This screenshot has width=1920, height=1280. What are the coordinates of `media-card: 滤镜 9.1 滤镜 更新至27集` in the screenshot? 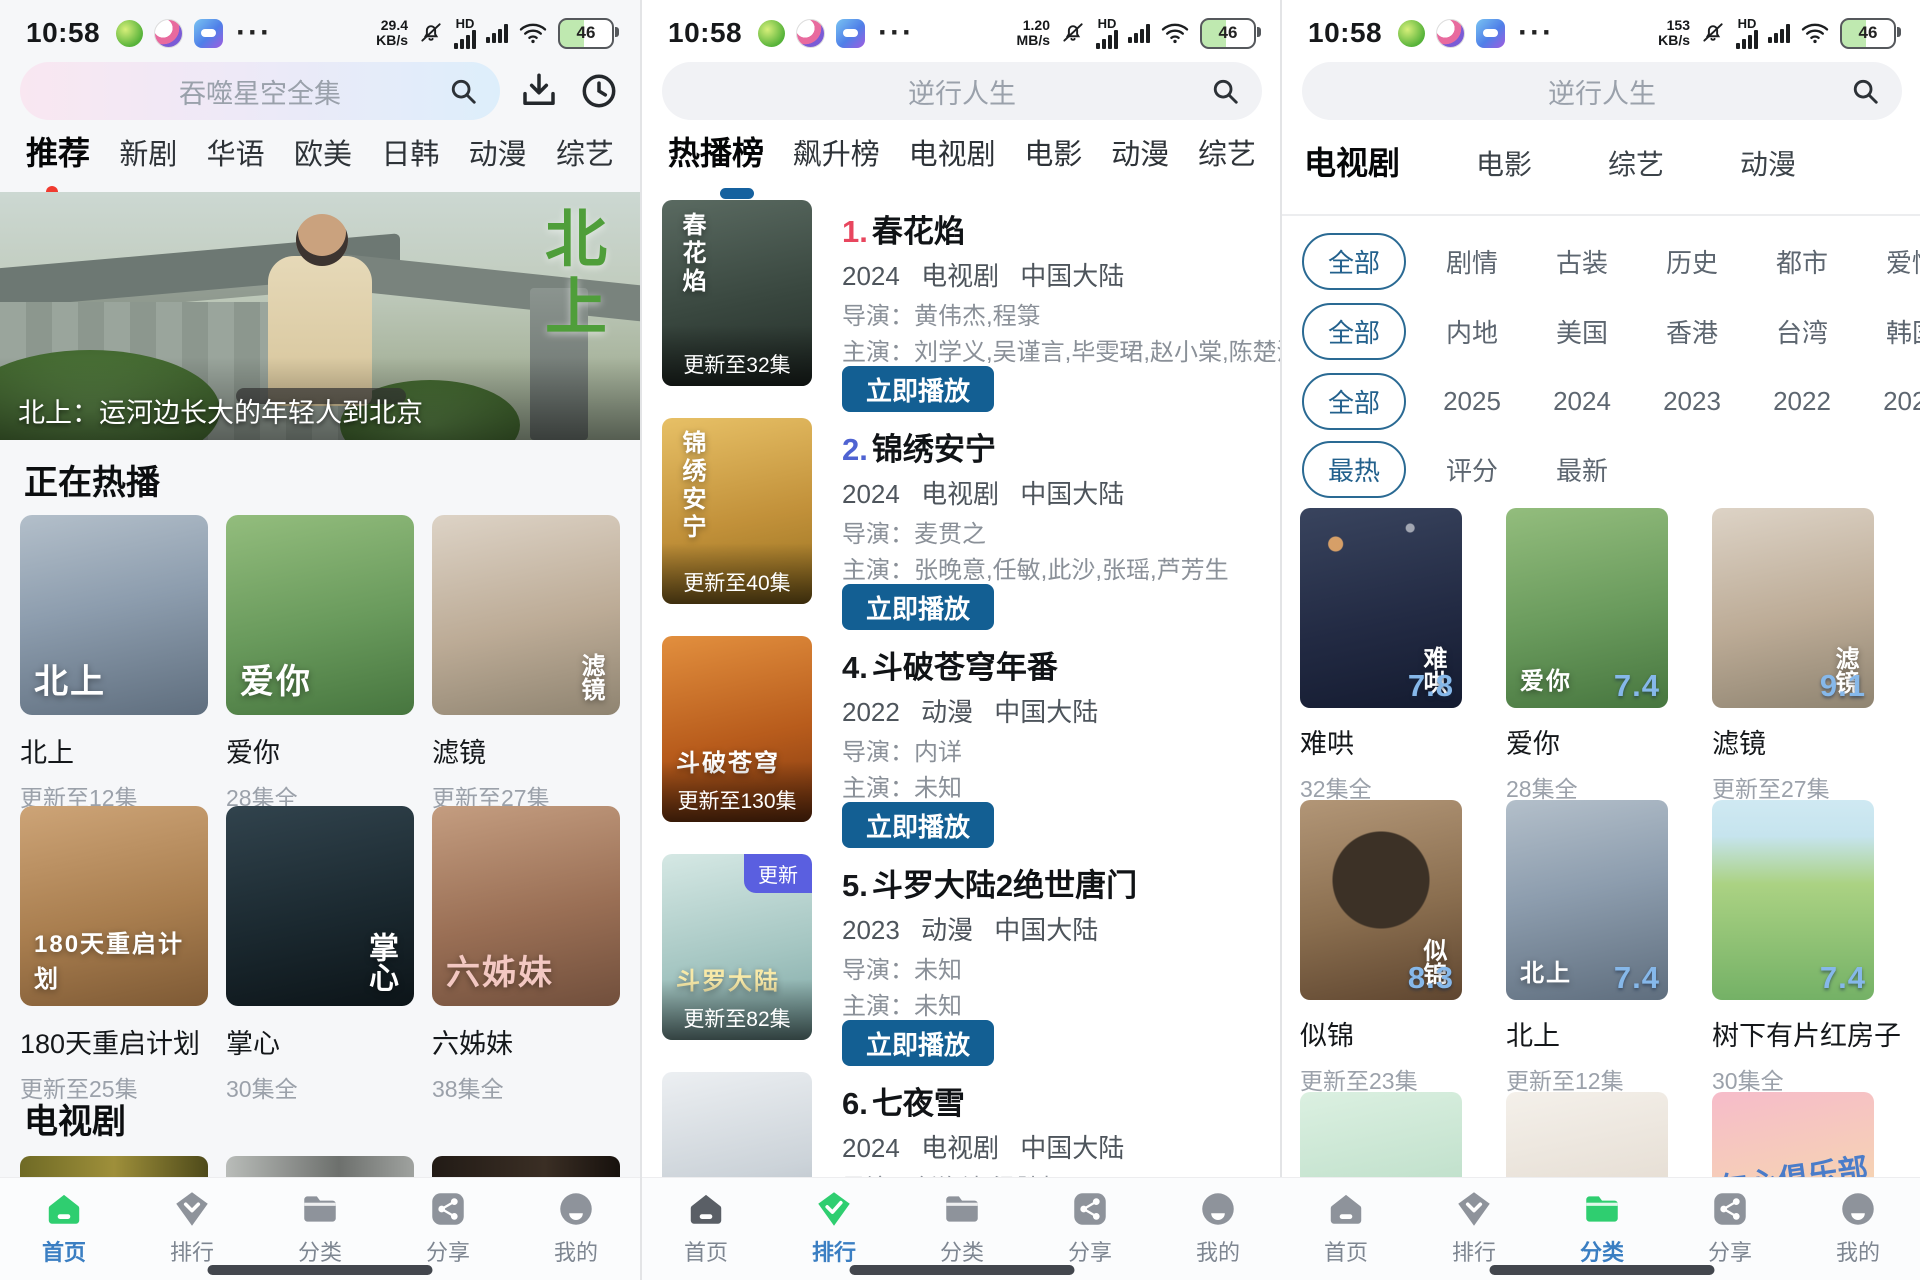 It's located at (1793, 656).